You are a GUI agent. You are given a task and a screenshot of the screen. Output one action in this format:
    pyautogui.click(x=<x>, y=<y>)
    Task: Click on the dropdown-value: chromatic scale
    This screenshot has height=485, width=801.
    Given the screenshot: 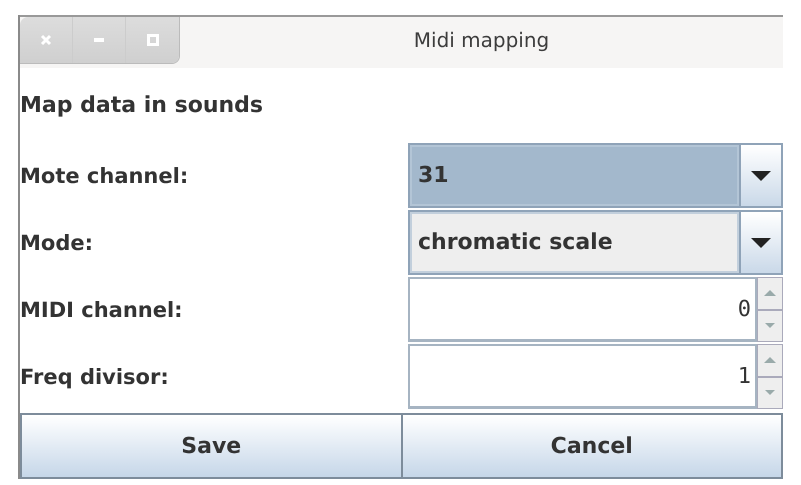 What is the action you would take?
    pyautogui.click(x=574, y=242)
    